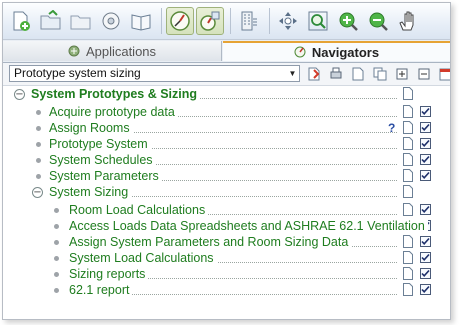 Image resolution: width=459 pixels, height=325 pixels. Describe the element at coordinates (336, 74) in the screenshot. I see `print-button` at that location.